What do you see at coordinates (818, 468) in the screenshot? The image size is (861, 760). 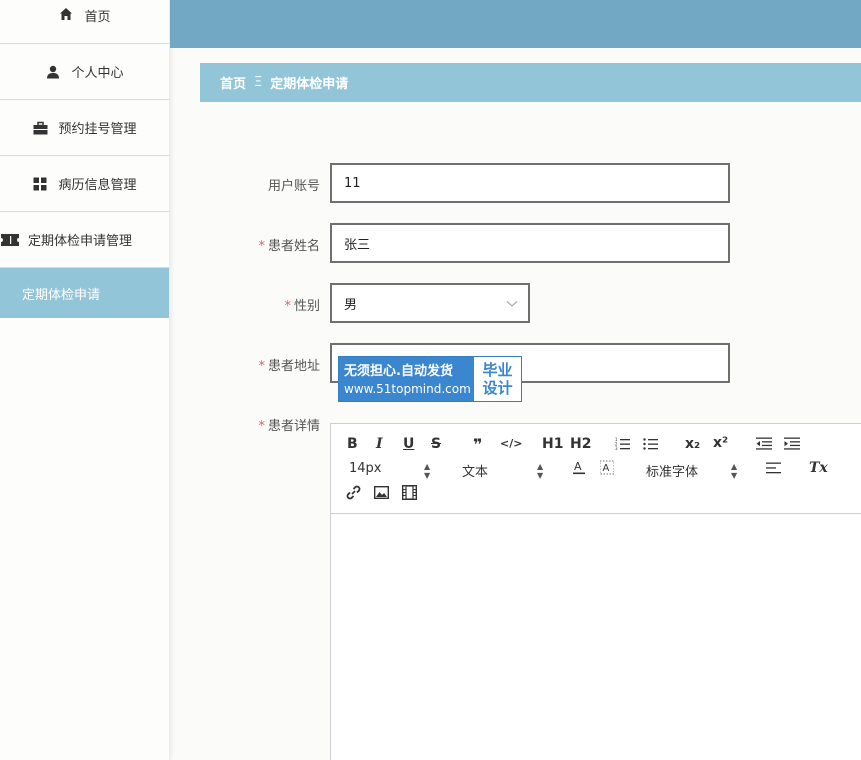 I see `clear-format-button: Tx` at bounding box center [818, 468].